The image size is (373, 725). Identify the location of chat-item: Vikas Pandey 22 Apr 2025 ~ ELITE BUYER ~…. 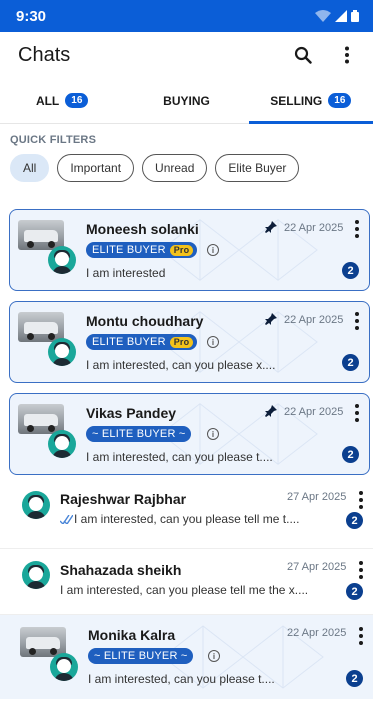
(189, 434).